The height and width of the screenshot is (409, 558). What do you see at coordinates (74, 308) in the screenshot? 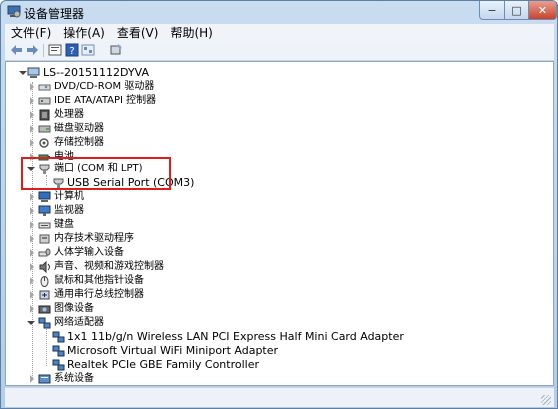
I see `tree-item-label: 图像设备` at bounding box center [74, 308].